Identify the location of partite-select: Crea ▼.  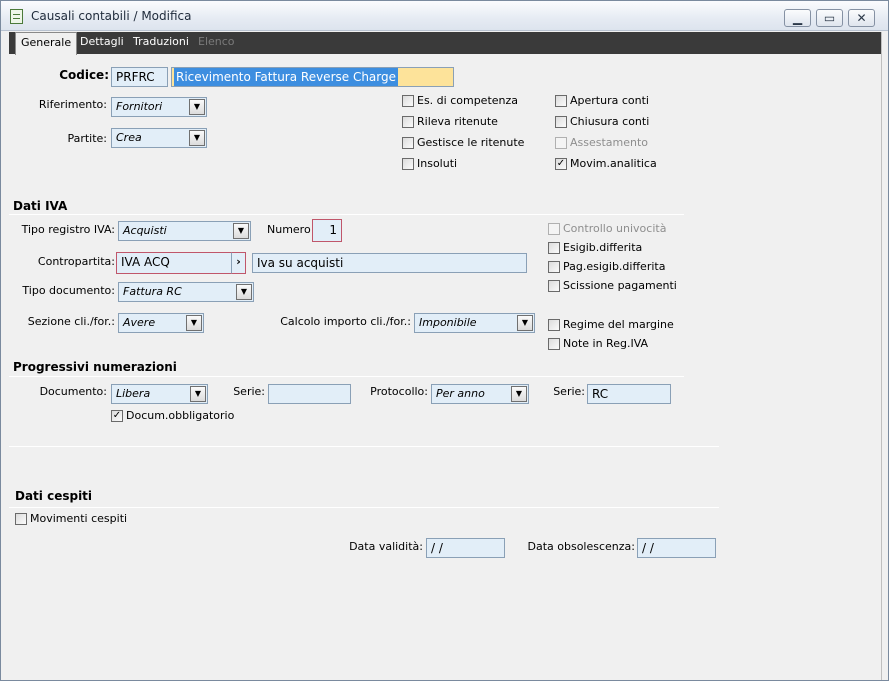
(159, 138).